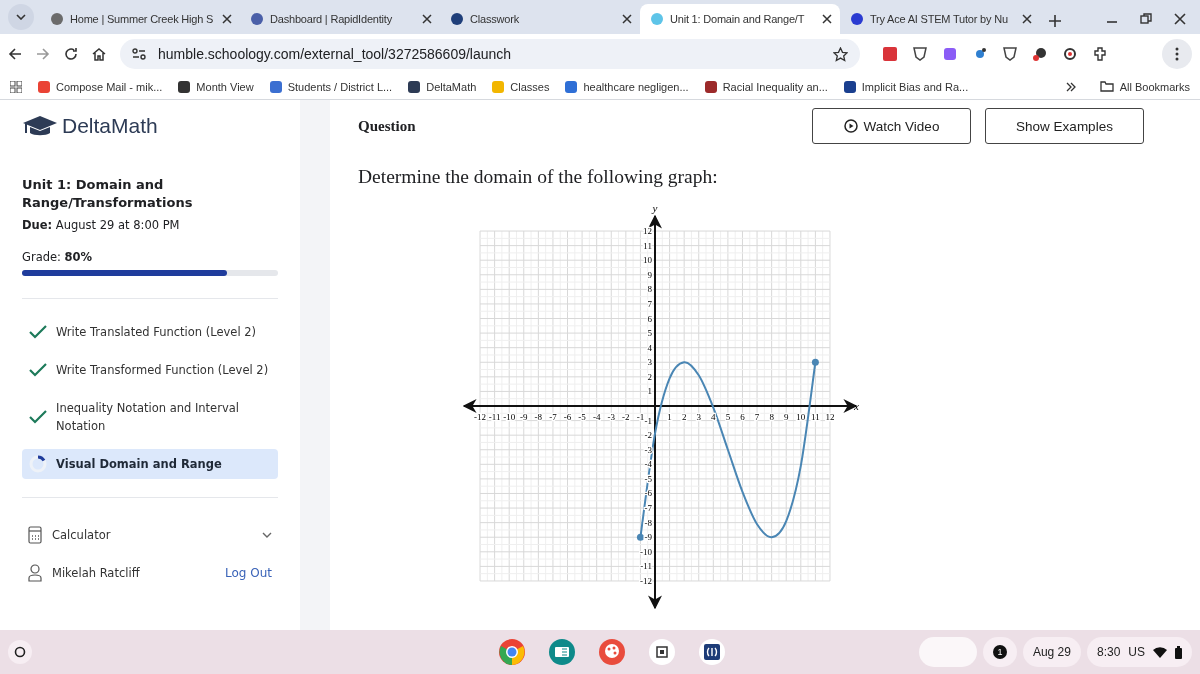  Describe the element at coordinates (96, 573) in the screenshot. I see `user-name: Mikelah Ratcliff` at that location.